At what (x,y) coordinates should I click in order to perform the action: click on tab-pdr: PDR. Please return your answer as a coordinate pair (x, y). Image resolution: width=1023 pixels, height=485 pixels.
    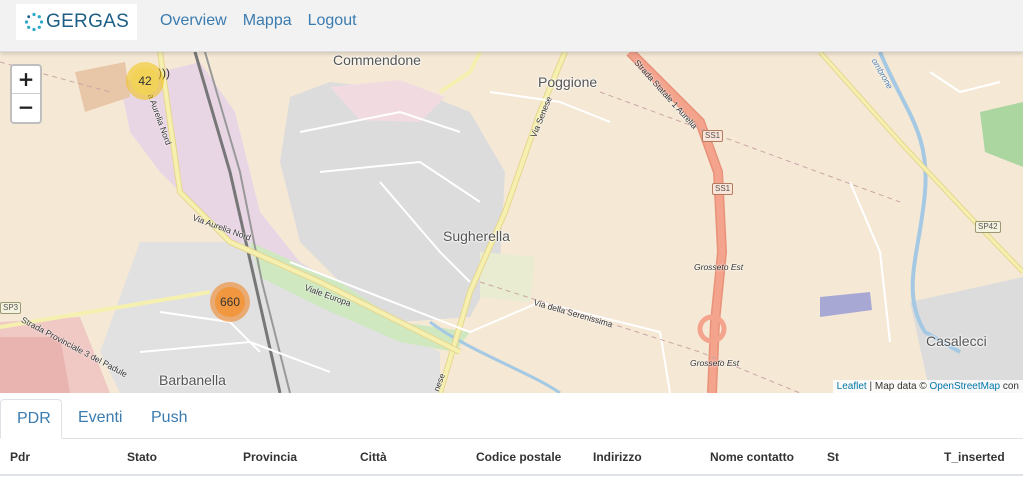
    Looking at the image, I should click on (31, 419).